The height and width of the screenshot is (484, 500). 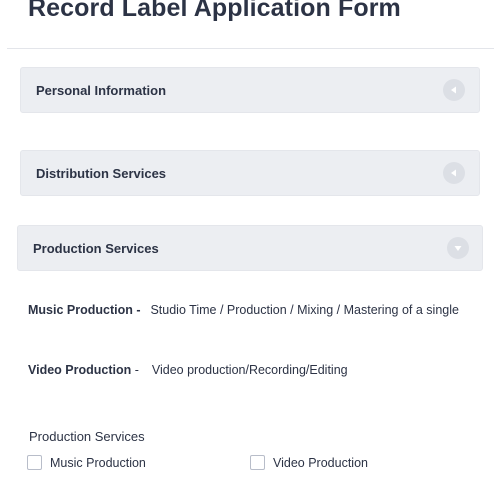 I want to click on description-detail: Video production/Recording/Editing, so click(x=249, y=370).